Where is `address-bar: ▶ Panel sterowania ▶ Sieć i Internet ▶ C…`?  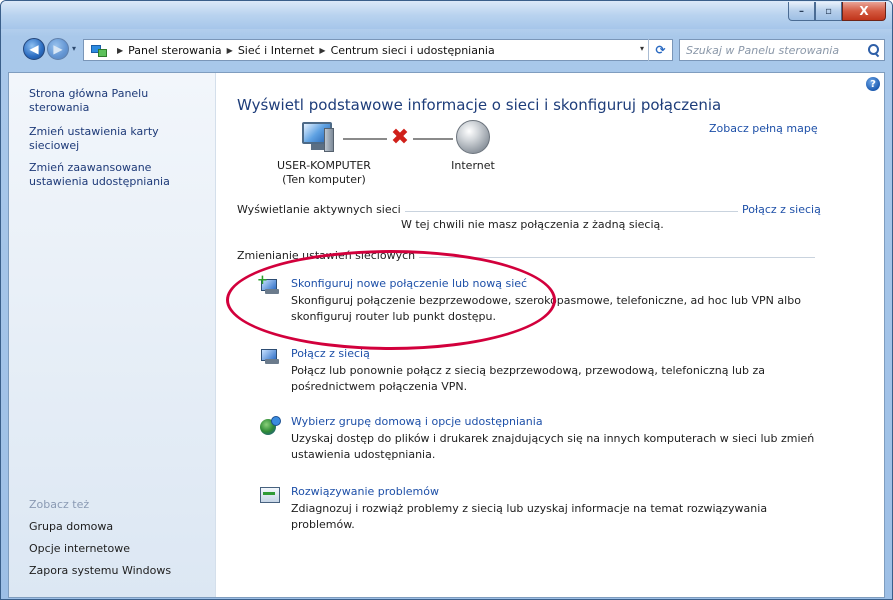
address-bar: ▶ Panel sterowania ▶ Sieć i Internet ▶ C… is located at coordinates (378, 50).